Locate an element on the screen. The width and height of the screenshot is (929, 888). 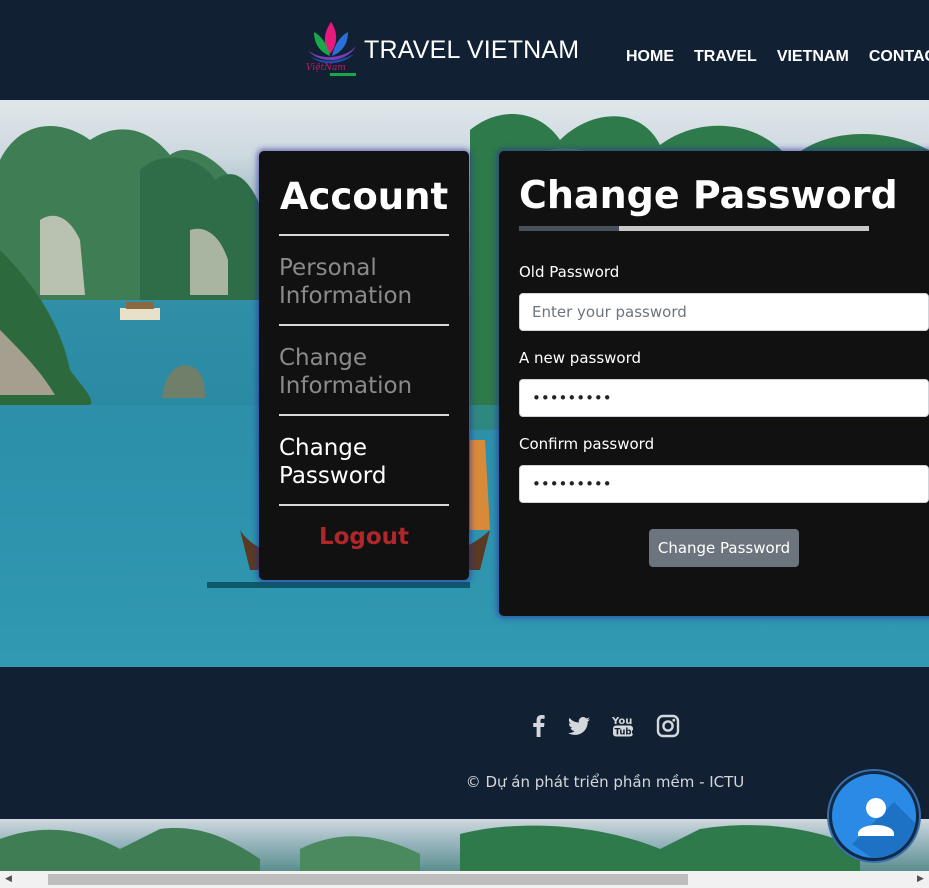
facebook-icon is located at coordinates (539, 726).